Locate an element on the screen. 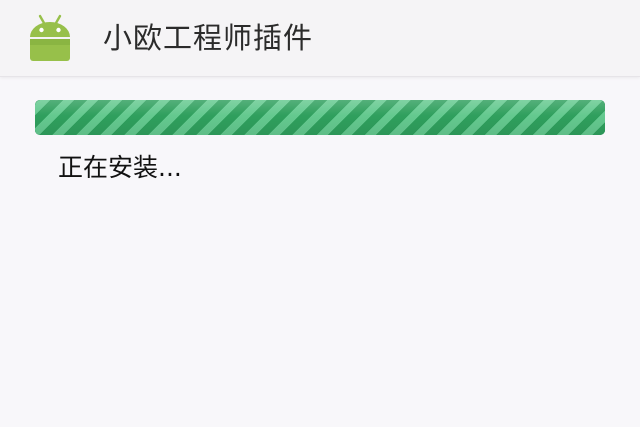  android-robot-icon is located at coordinates (50, 37).